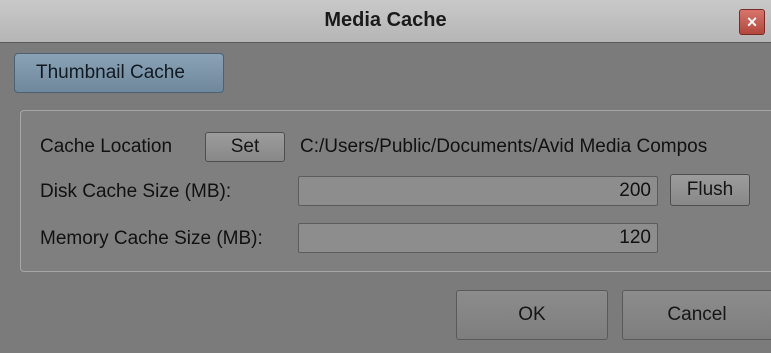 The image size is (771, 353). What do you see at coordinates (151, 238) in the screenshot?
I see `memory-cache-size-label: Memory Cache Size (MB):` at bounding box center [151, 238].